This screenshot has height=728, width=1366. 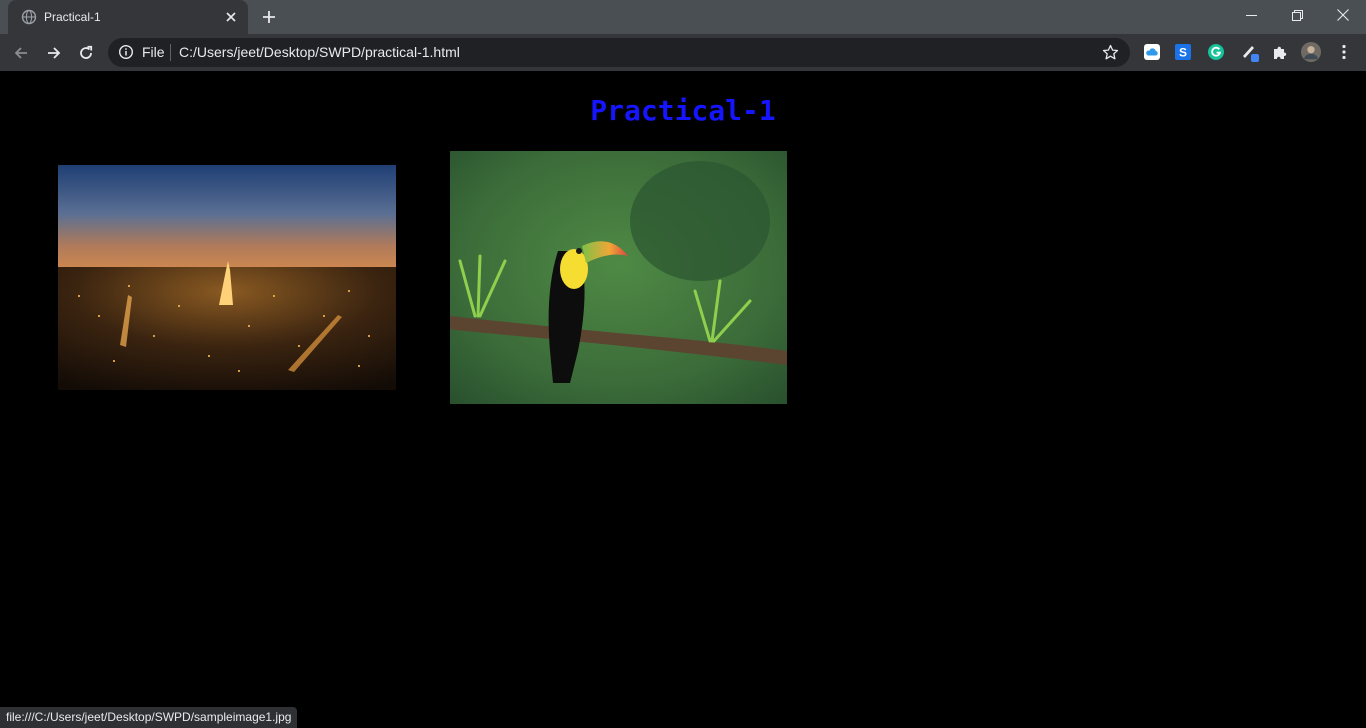 What do you see at coordinates (72, 17) in the screenshot?
I see `tab-title: Practical-1` at bounding box center [72, 17].